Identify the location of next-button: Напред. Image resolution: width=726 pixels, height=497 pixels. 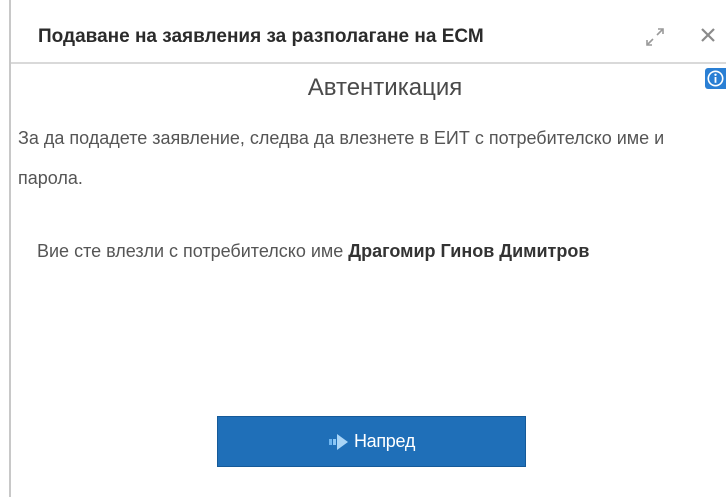
(371, 441).